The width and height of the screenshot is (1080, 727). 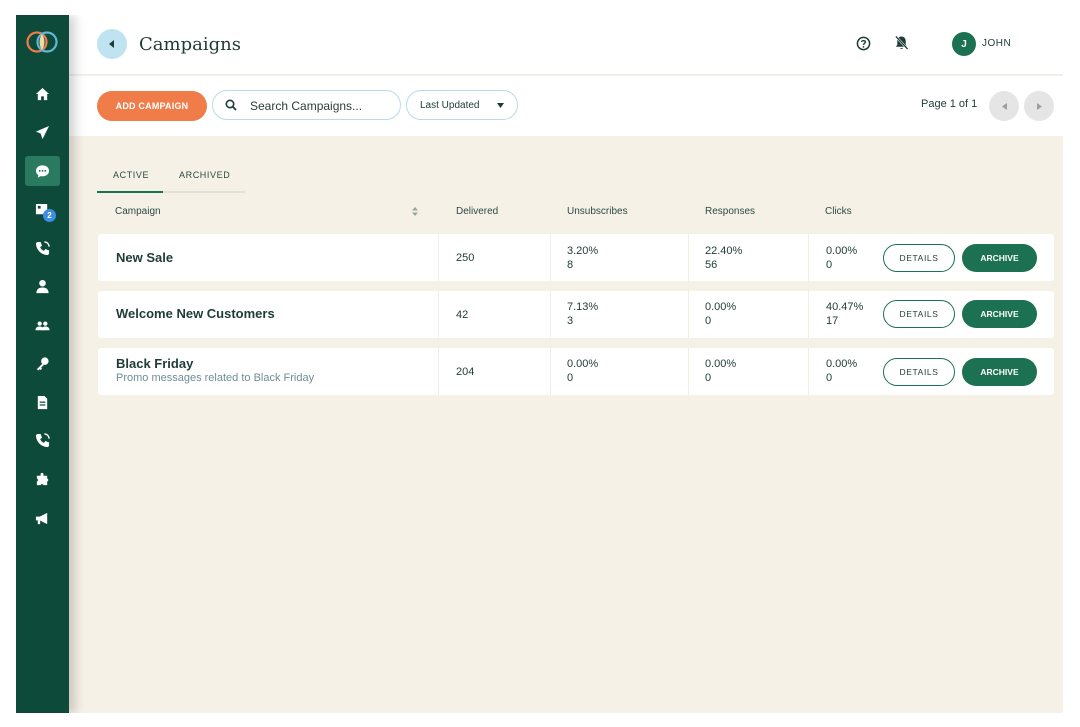 I want to click on column-header-campaign: Campaign, so click(x=138, y=211).